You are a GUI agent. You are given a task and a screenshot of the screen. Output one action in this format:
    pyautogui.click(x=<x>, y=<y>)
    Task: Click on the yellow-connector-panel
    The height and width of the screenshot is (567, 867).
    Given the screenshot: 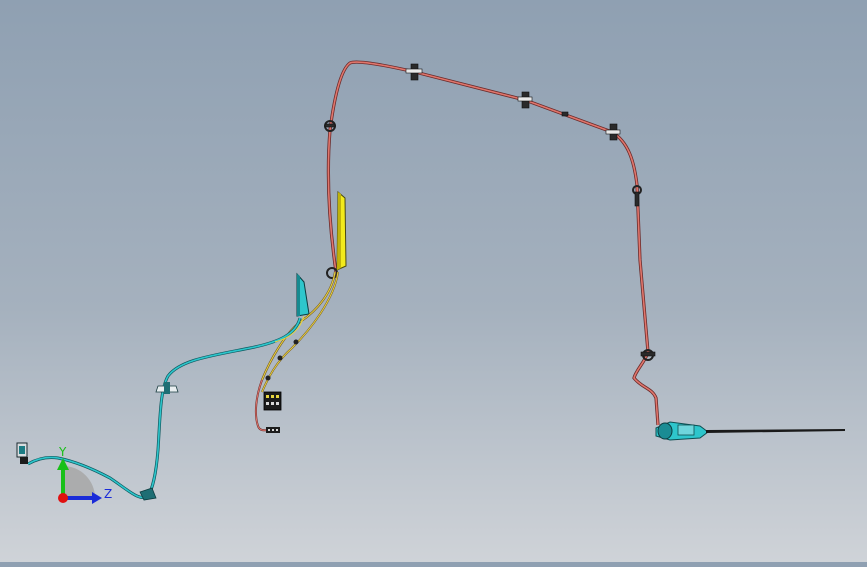 What is the action you would take?
    pyautogui.click(x=341, y=230)
    